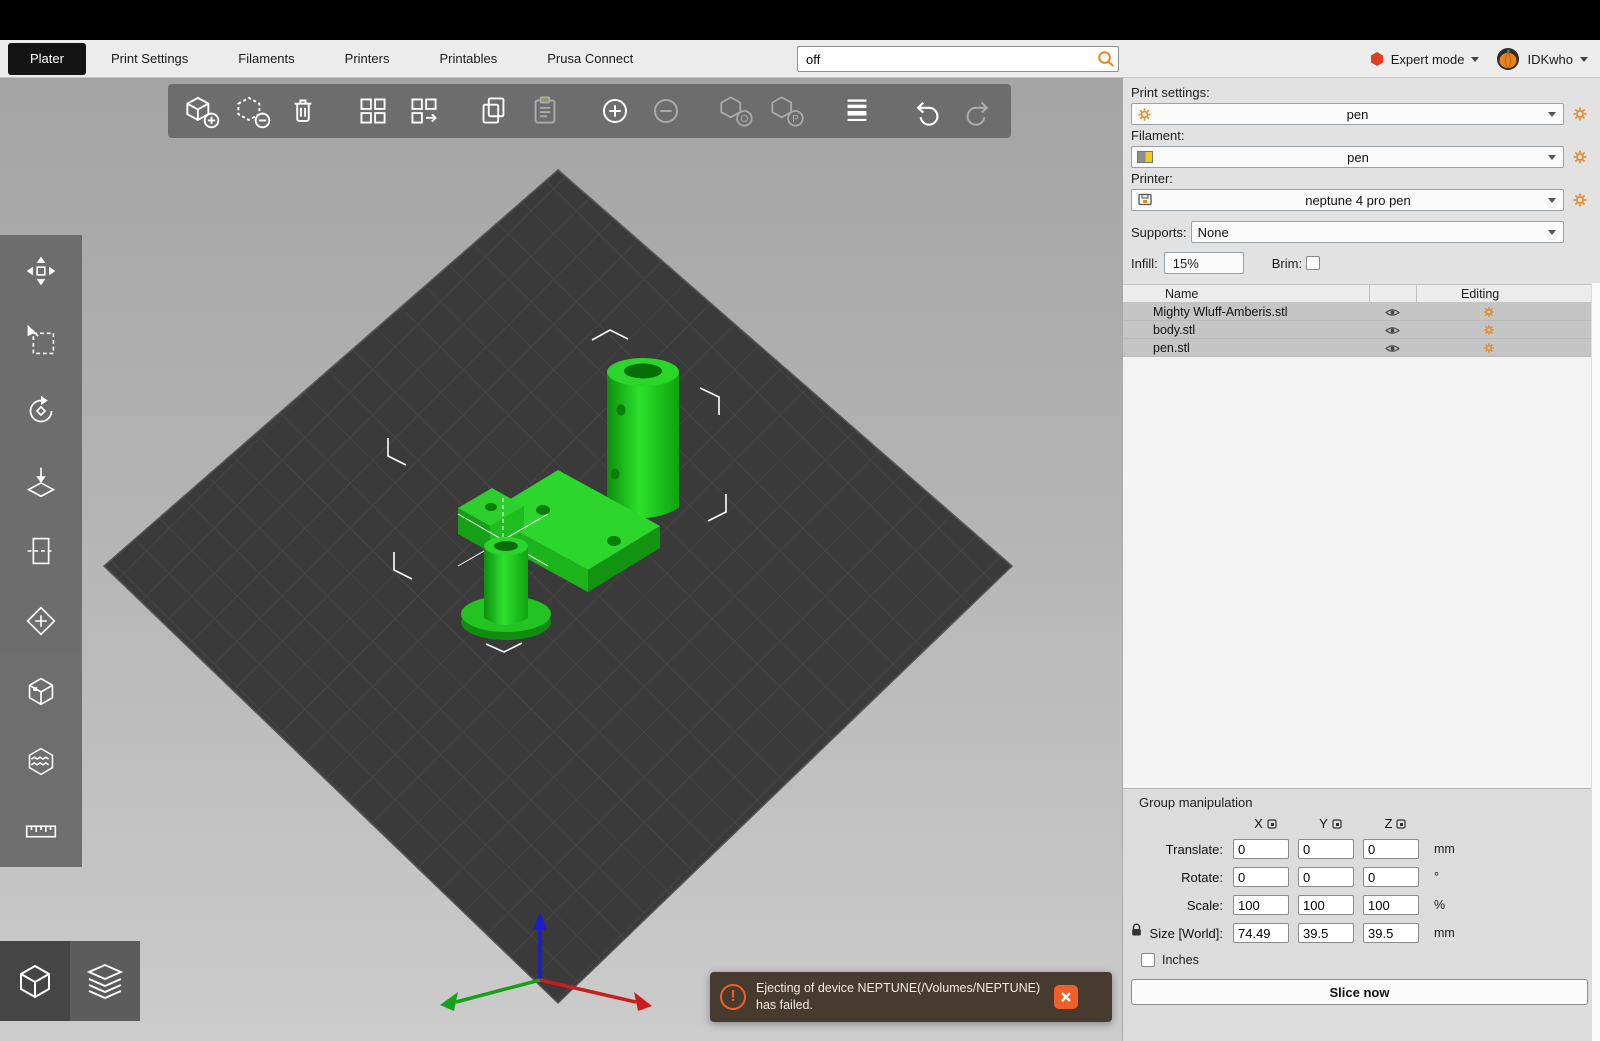 This screenshot has height=1041, width=1600. What do you see at coordinates (1401, 823) in the screenshot?
I see `axis-z-icon` at bounding box center [1401, 823].